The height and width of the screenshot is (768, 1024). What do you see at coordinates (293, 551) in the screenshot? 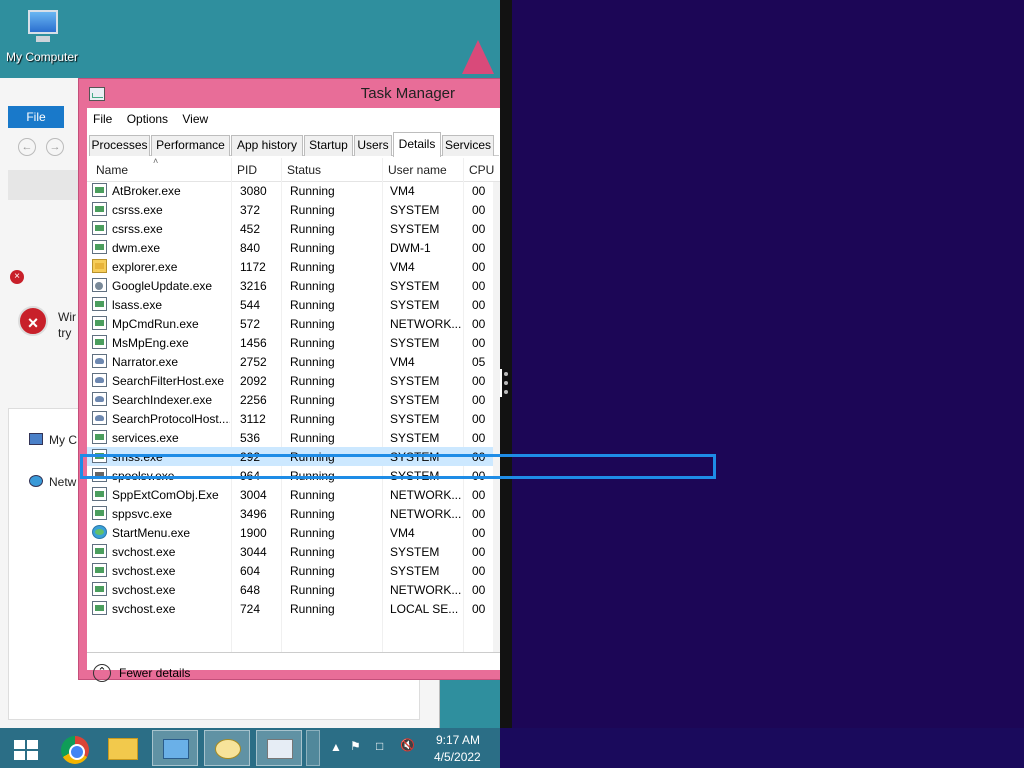
I see `table-row: svchost.exe 3044 Running SYSTEM 00` at bounding box center [293, 551].